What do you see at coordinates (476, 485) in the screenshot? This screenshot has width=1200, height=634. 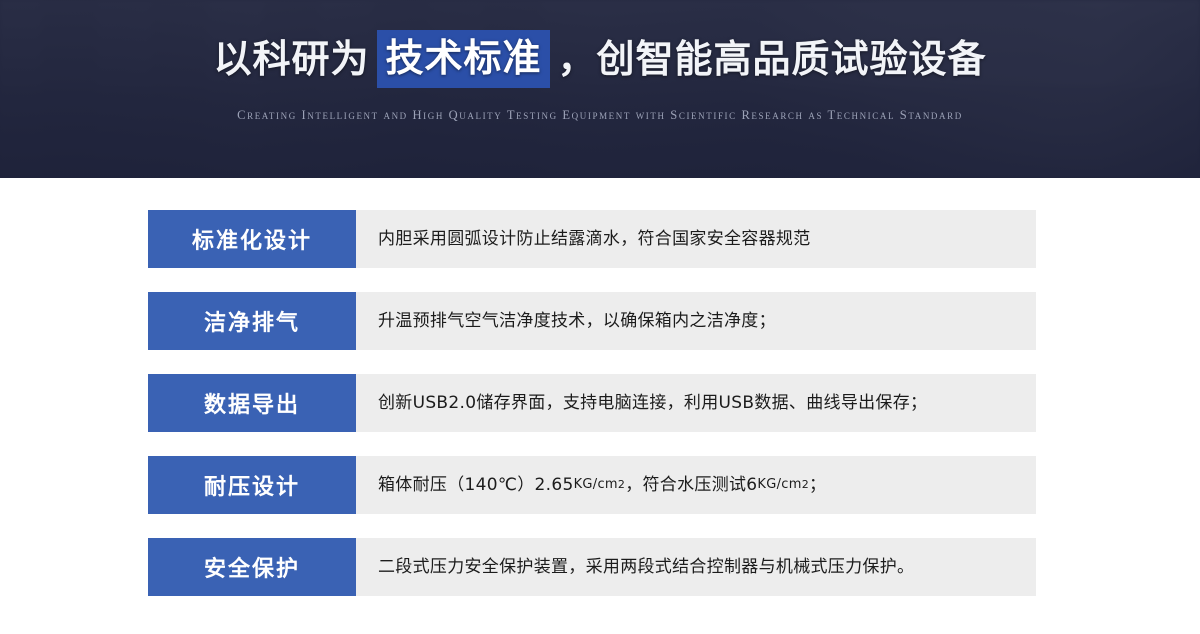 I see `pressure-text-1: 箱体耐压（140℃）2.65` at bounding box center [476, 485].